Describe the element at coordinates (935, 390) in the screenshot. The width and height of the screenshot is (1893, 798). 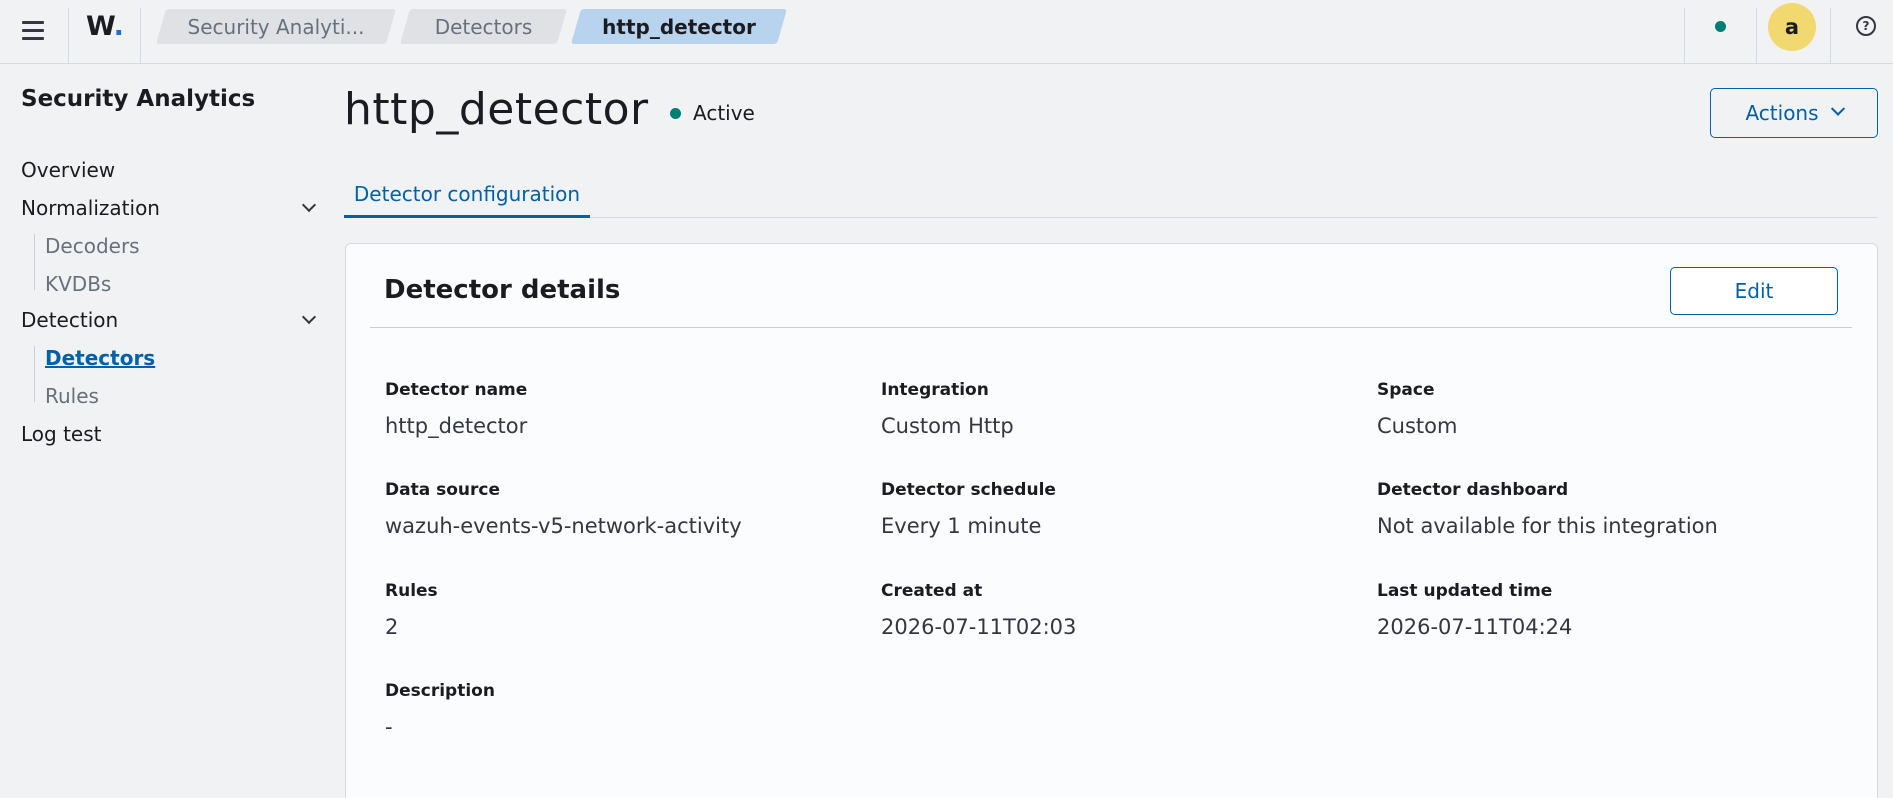
I see `field-label-integration: Integration` at that location.